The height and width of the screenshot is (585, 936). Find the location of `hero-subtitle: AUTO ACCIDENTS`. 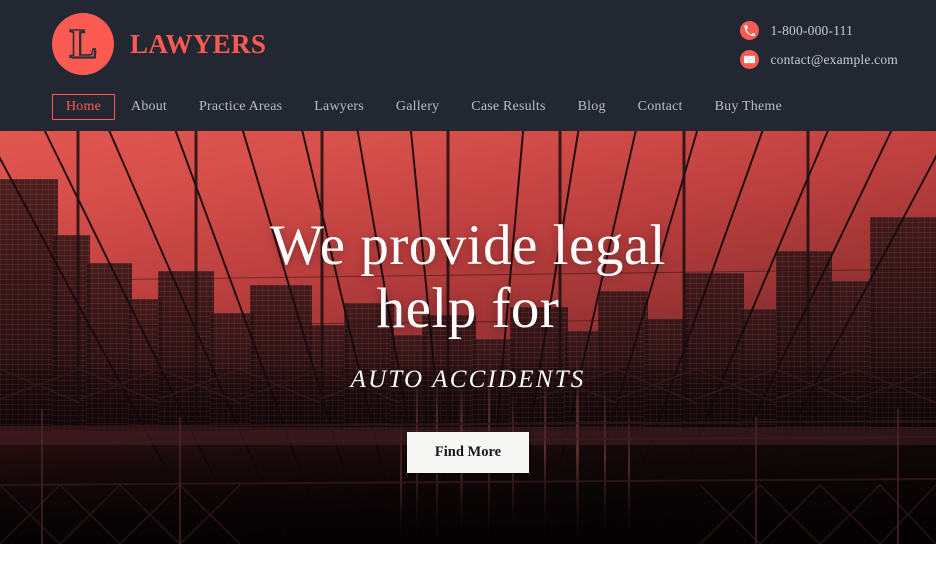

hero-subtitle: AUTO ACCIDENTS is located at coordinates (468, 380).